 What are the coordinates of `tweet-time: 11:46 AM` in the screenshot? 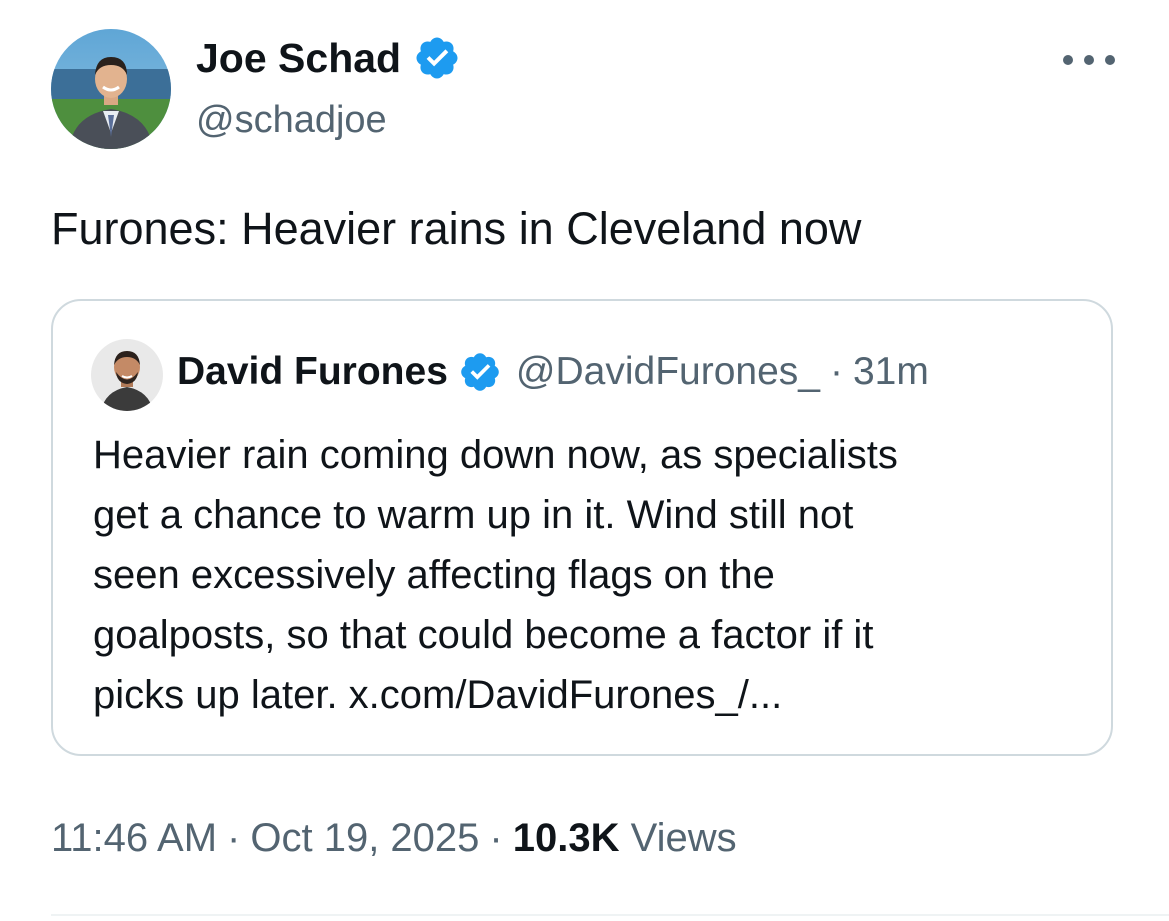 It's located at (134, 838).